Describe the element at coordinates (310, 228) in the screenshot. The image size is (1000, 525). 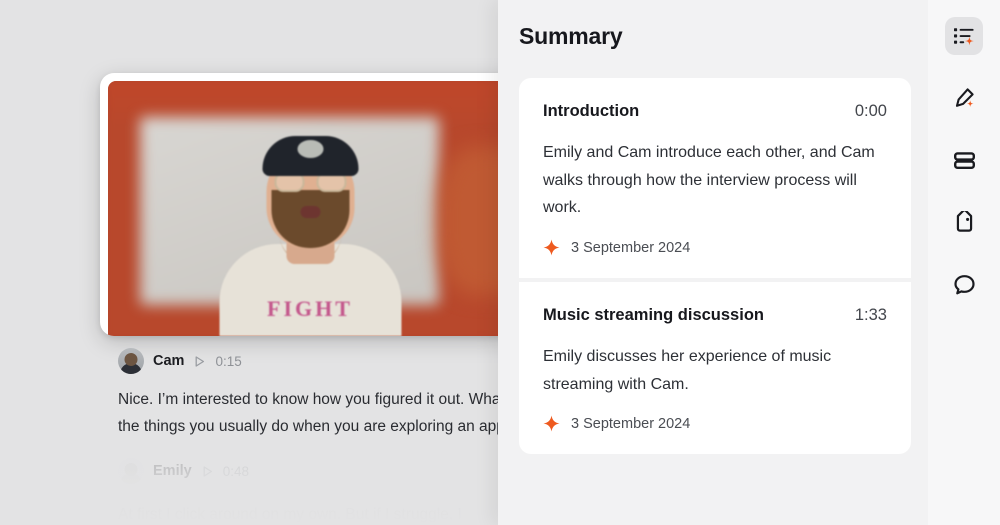
I see `video-participant: FIGHT` at that location.